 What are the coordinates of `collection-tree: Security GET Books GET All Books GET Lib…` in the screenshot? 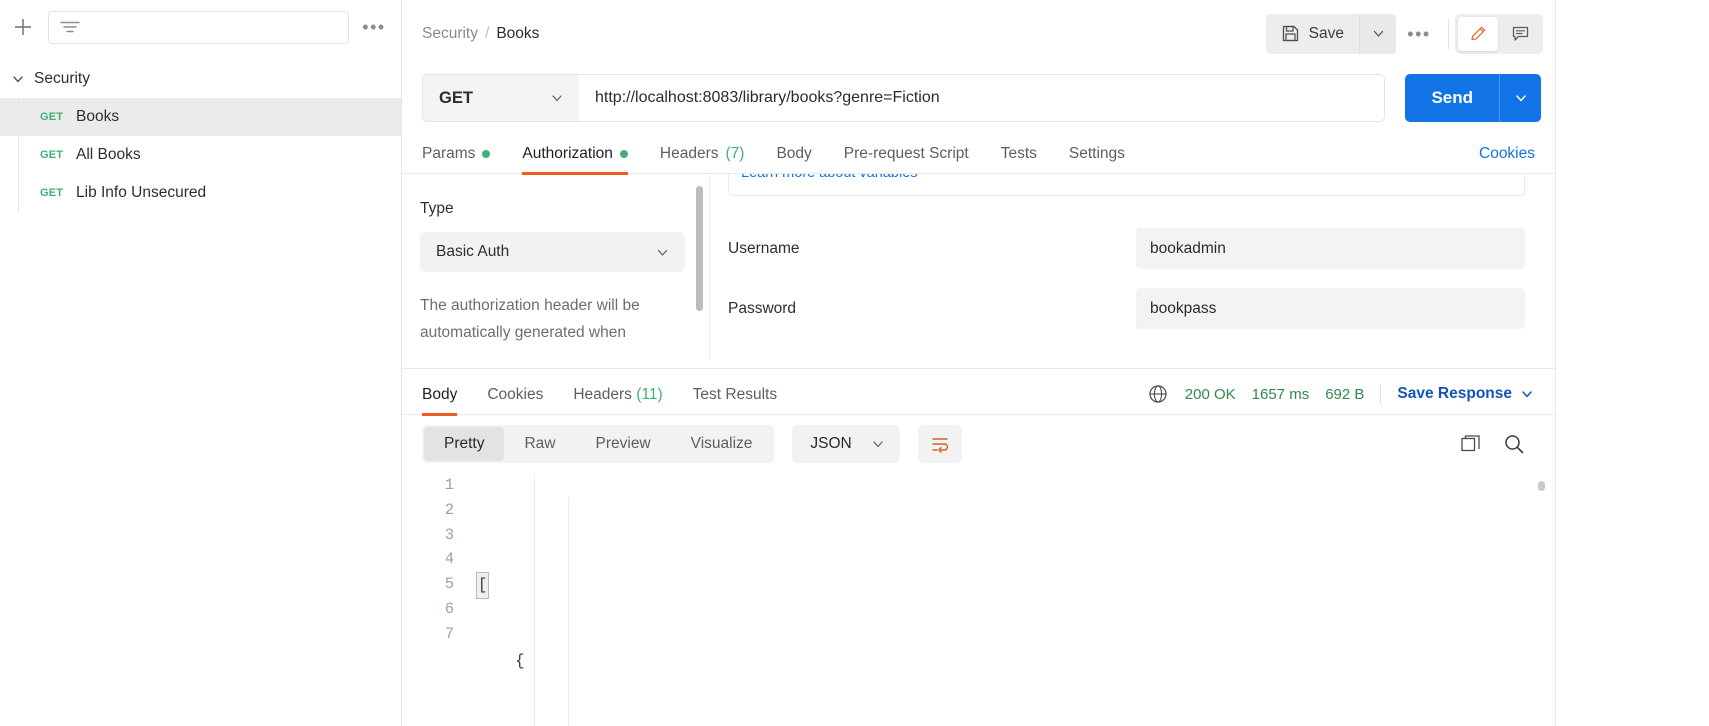 It's located at (200, 133).